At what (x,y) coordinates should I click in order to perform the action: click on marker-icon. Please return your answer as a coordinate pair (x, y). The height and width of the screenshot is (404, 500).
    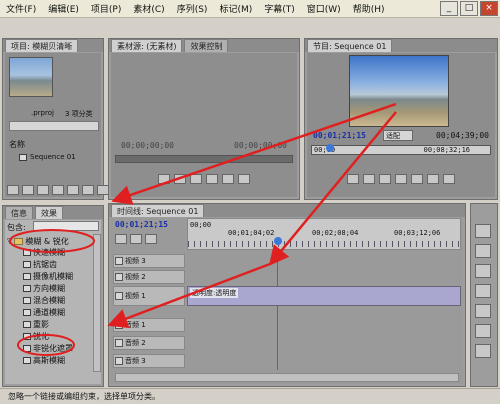
    Looking at the image, I should click on (136, 239).